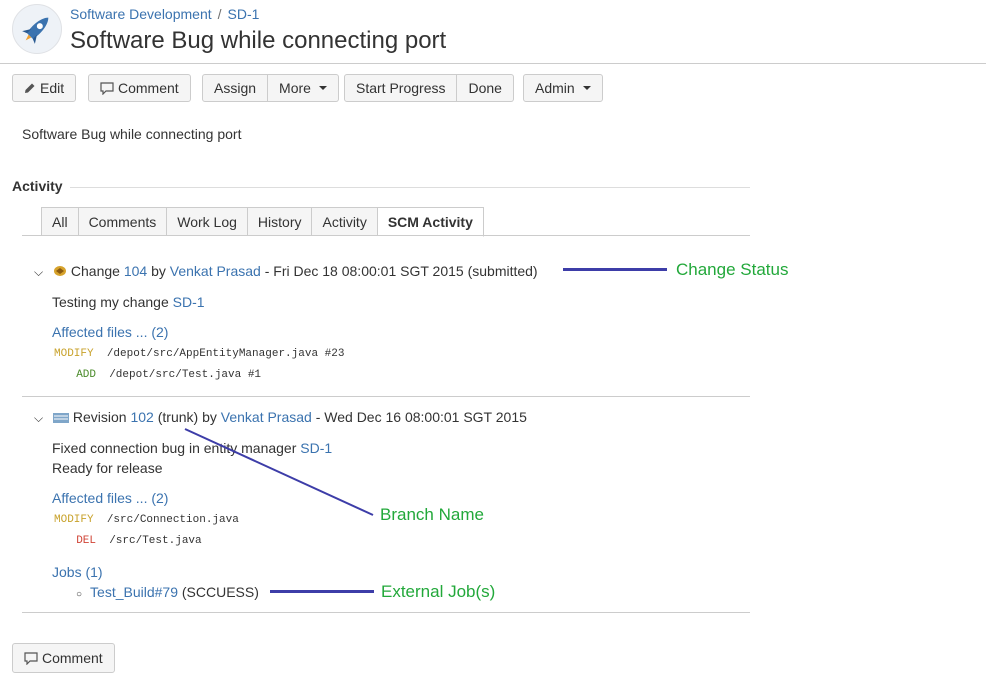 This screenshot has width=986, height=680. What do you see at coordinates (438, 591) in the screenshot?
I see `annotation-external-jobs: External Job(s)` at bounding box center [438, 591].